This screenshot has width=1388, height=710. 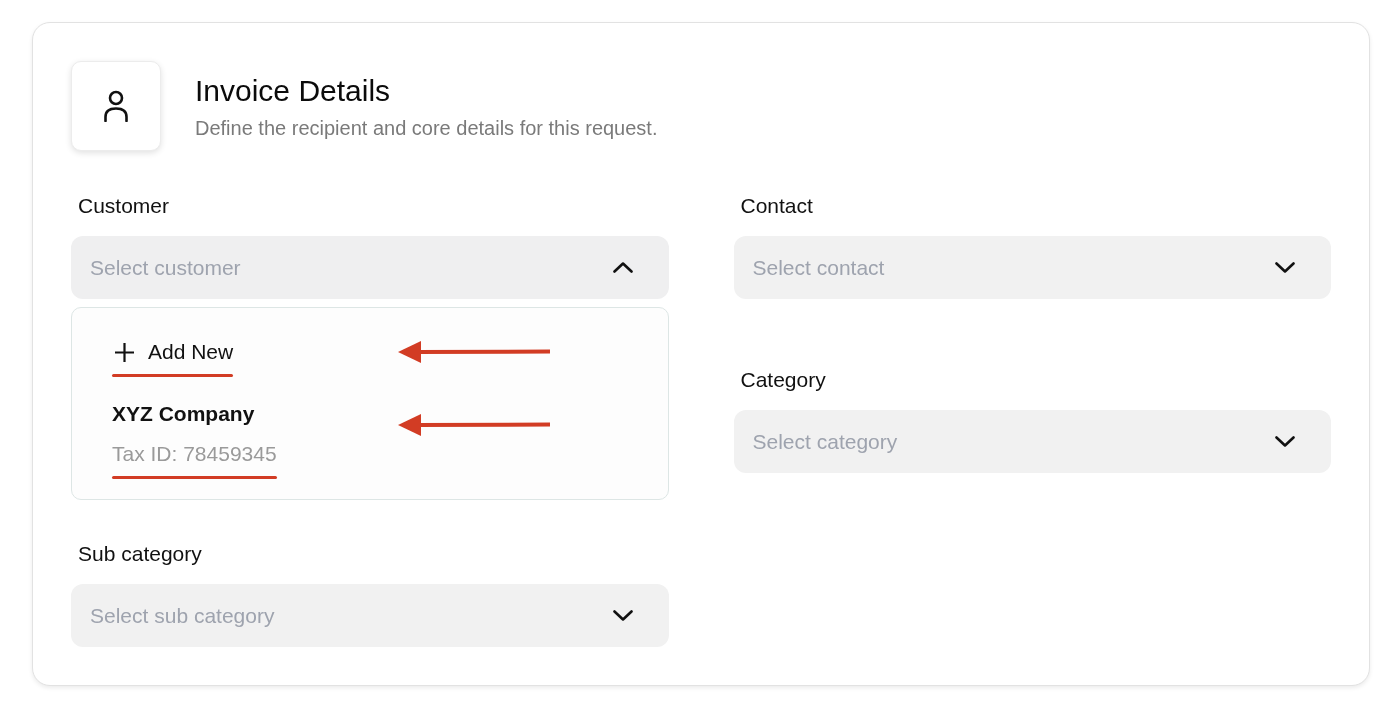 I want to click on field-label: Sub category, so click(x=139, y=554).